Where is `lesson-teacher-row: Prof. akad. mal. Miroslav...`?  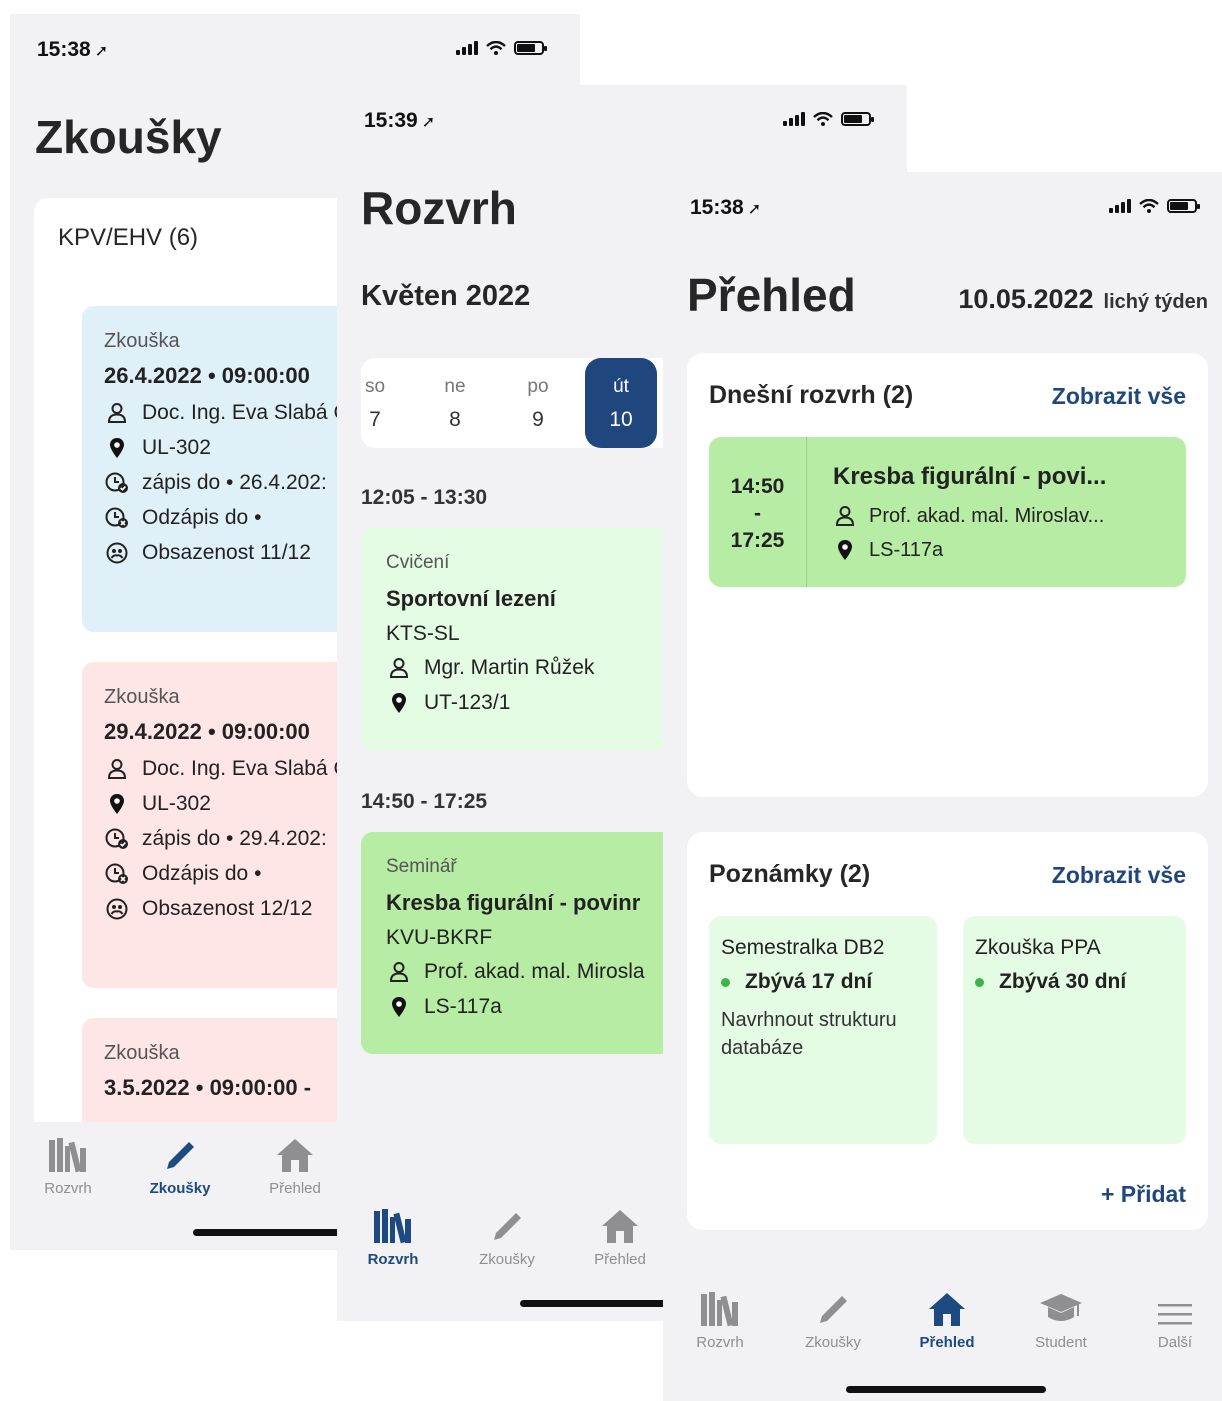 lesson-teacher-row: Prof. akad. mal. Miroslav... is located at coordinates (1001, 516).